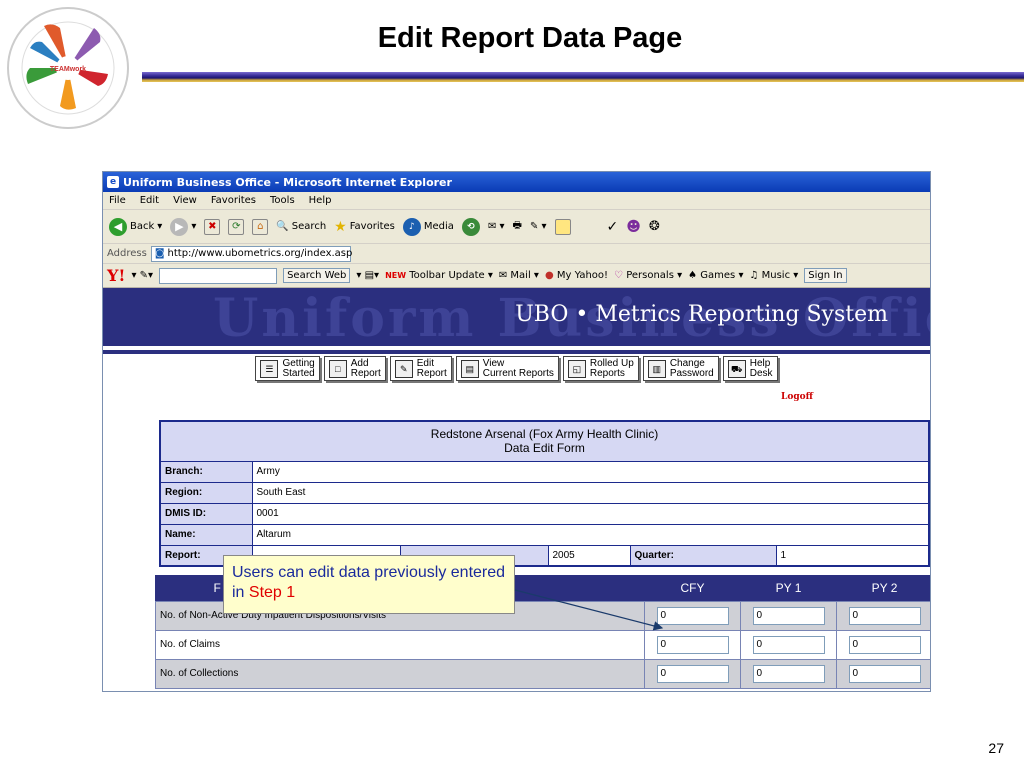  What do you see at coordinates (538, 226) in the screenshot?
I see `edit-icon: ✎ ▾` at bounding box center [538, 226].